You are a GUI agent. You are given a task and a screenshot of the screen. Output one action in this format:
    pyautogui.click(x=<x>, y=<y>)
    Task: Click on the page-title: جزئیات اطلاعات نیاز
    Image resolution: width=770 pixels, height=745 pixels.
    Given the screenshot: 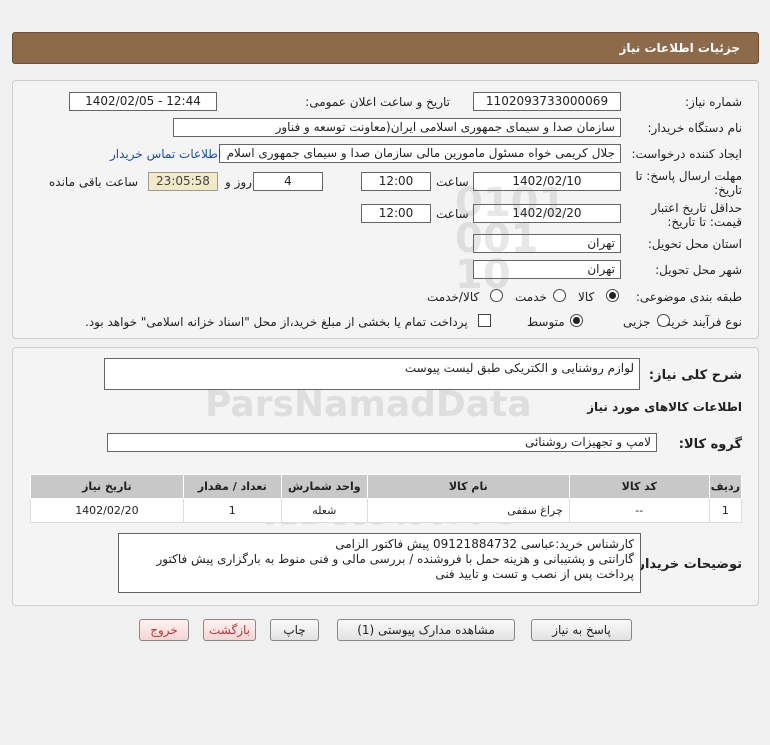 What is the action you would take?
    pyautogui.click(x=679, y=48)
    